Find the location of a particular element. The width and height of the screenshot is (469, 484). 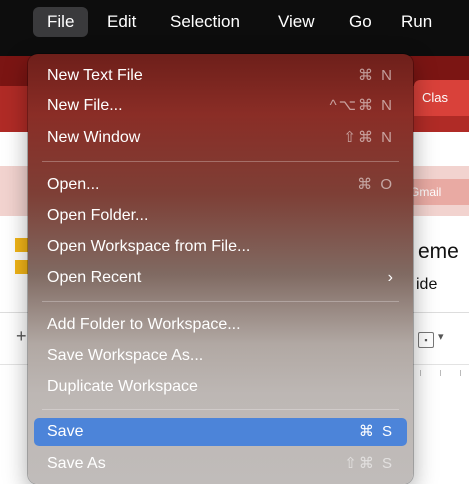

shortcut-hint: ⌘ O is located at coordinates (375, 184).